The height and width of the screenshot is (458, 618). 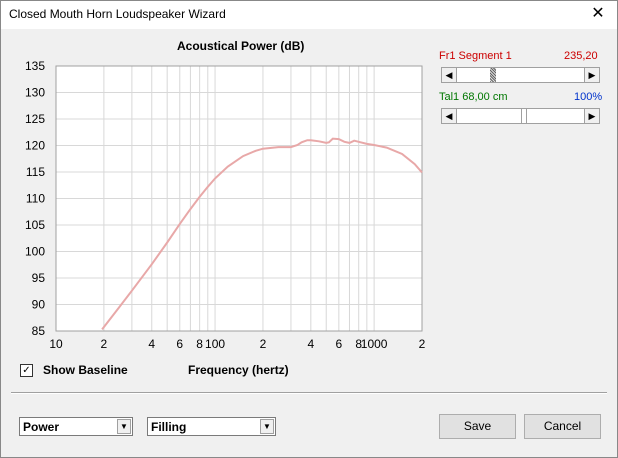 I want to click on x-tick-label: 100, so click(x=215, y=344).